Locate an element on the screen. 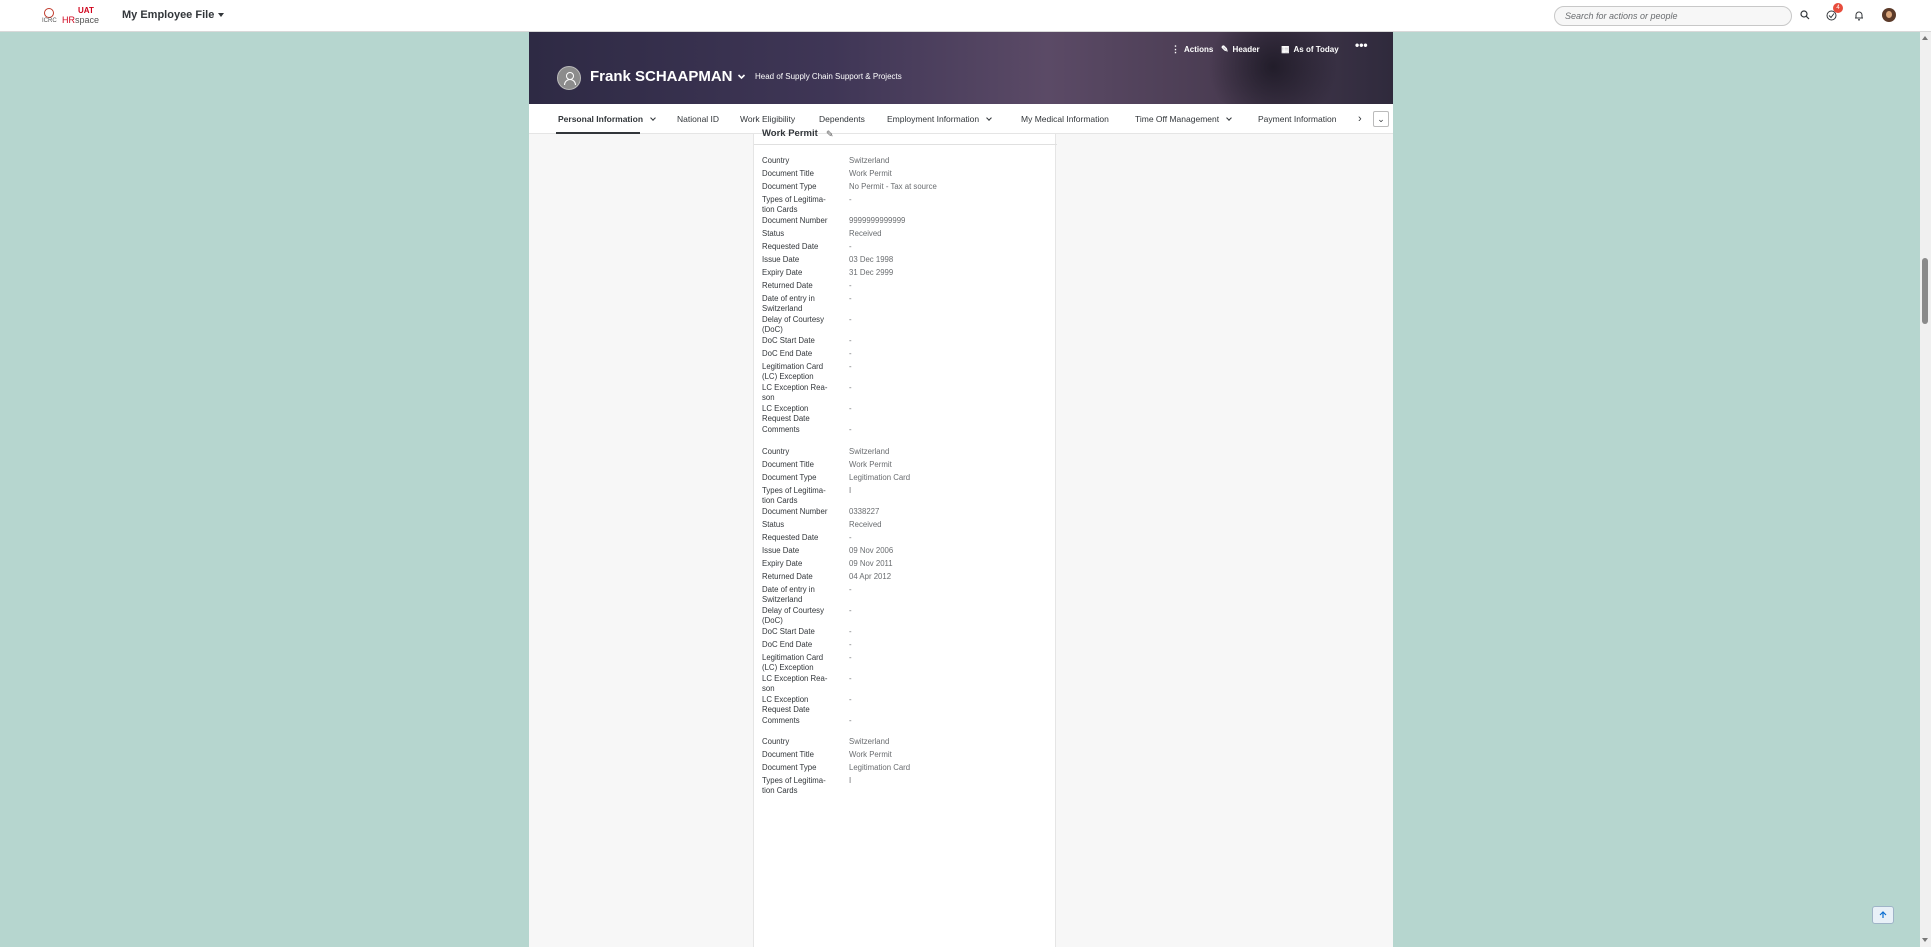 Image resolution: width=1931 pixels, height=947 pixels. as-of-today-button: ▦ As of Today is located at coordinates (1310, 49).